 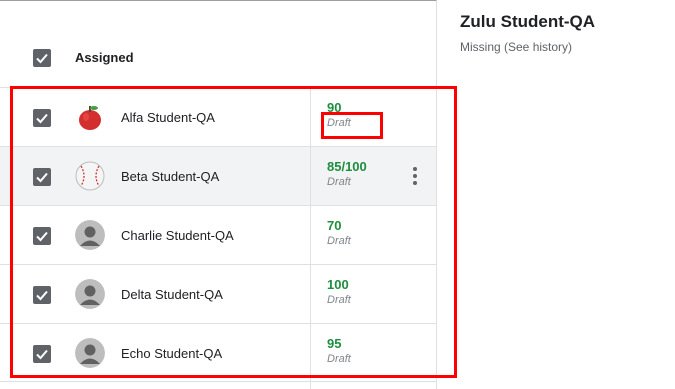 What do you see at coordinates (528, 21) in the screenshot?
I see `detail-student-name: Zulu Student-QA` at bounding box center [528, 21].